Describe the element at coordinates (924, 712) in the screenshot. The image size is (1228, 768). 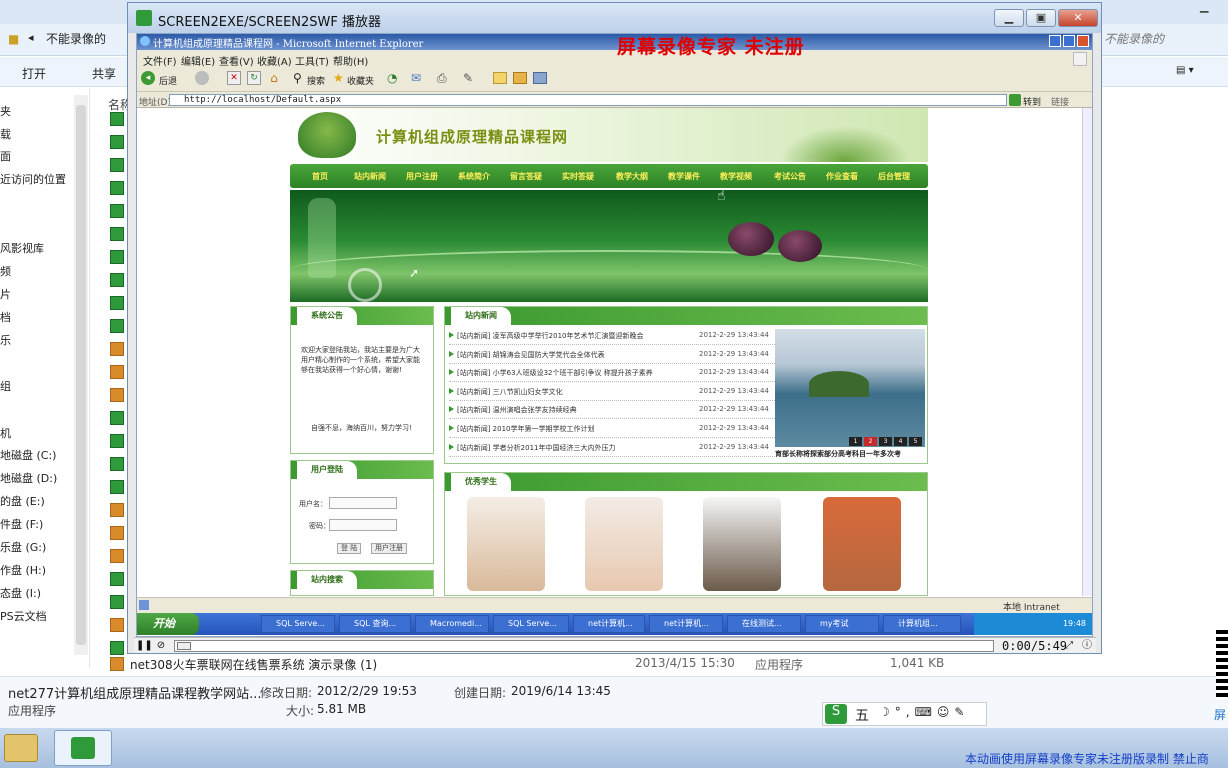
I see `ime-options-icon: ☽°,⌨☺✎` at that location.